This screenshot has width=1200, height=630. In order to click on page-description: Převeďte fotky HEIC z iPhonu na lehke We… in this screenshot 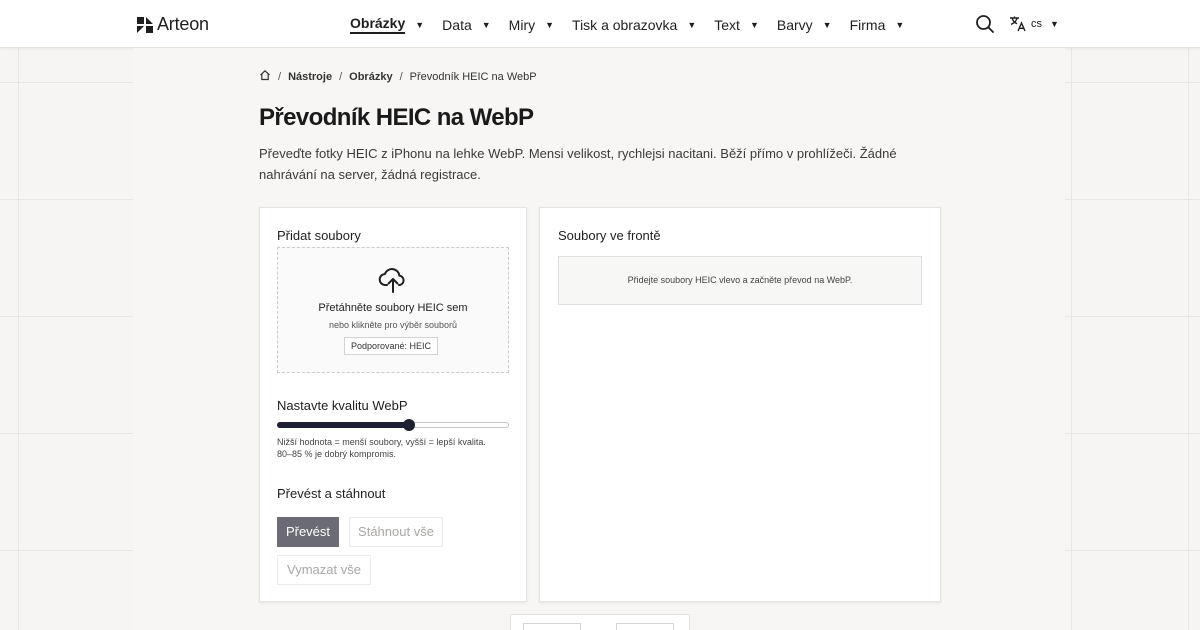, I will do `click(578, 164)`.